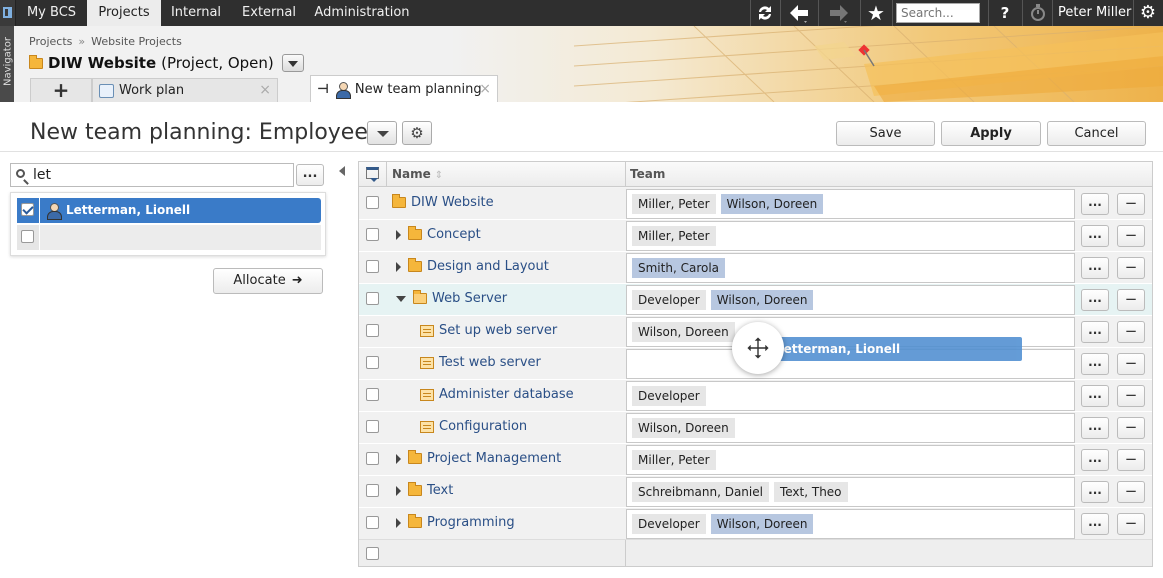 The width and height of the screenshot is (1163, 578). Describe the element at coordinates (645, 174) in the screenshot. I see `column-header-team: Team` at that location.